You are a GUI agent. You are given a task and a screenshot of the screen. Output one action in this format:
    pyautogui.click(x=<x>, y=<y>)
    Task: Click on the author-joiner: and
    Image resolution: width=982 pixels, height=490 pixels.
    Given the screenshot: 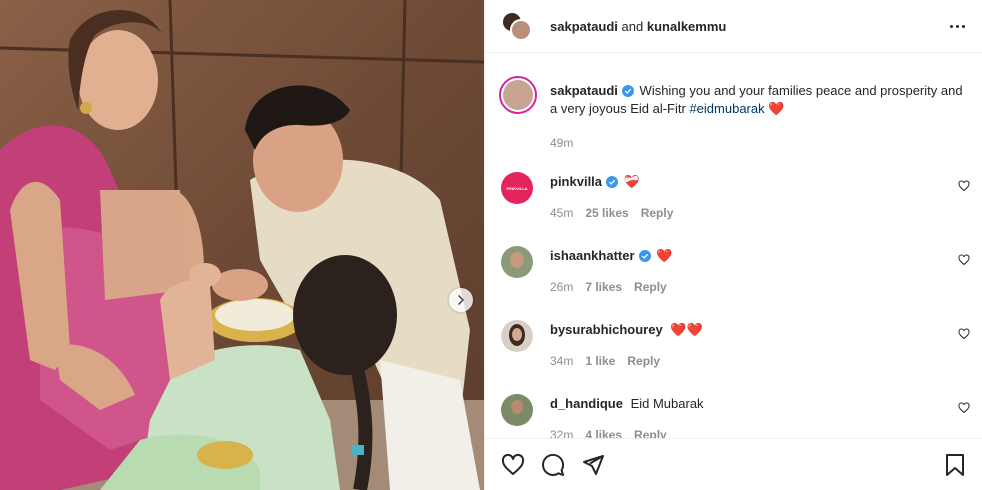 What is the action you would take?
    pyautogui.click(x=632, y=26)
    